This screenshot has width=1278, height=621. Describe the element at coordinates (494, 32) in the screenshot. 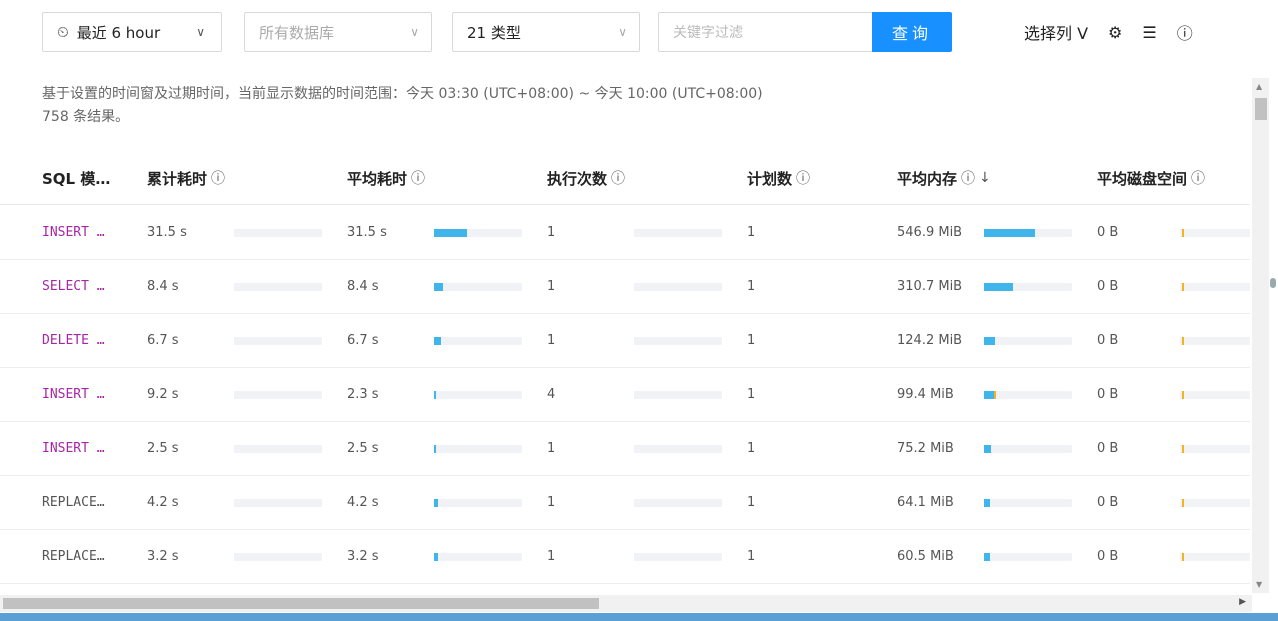

I see `type-label: 21 类型` at that location.